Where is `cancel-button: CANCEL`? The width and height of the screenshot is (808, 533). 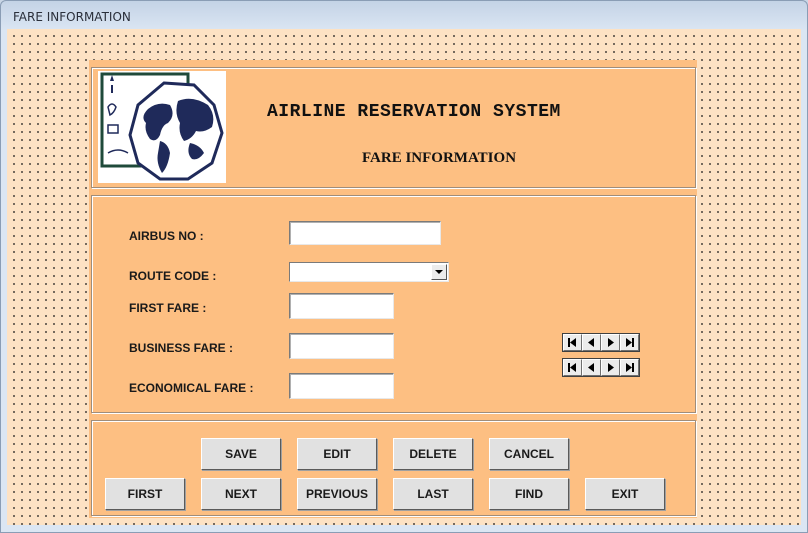 cancel-button: CANCEL is located at coordinates (529, 454).